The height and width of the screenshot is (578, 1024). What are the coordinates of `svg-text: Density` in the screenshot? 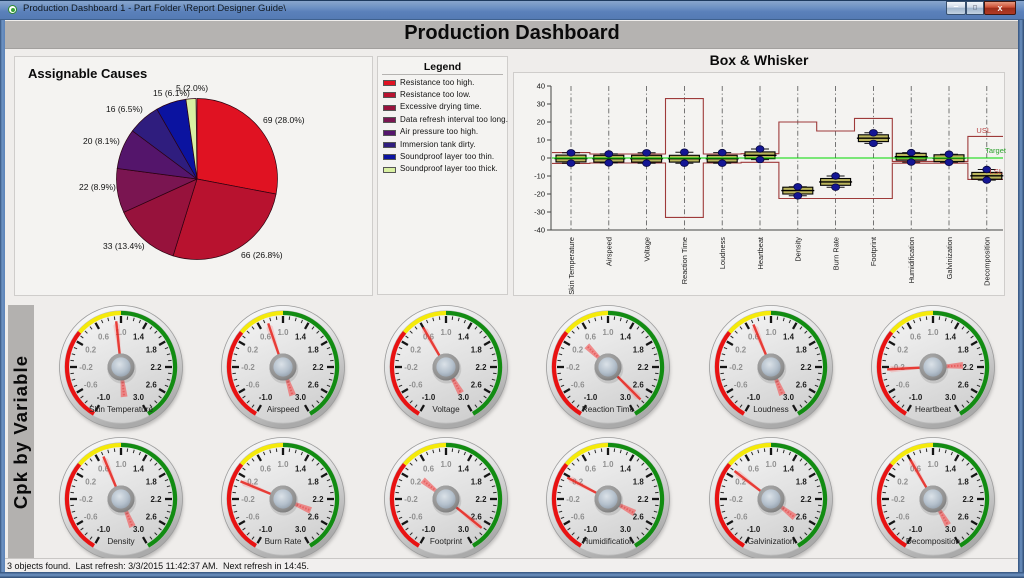 It's located at (798, 249).